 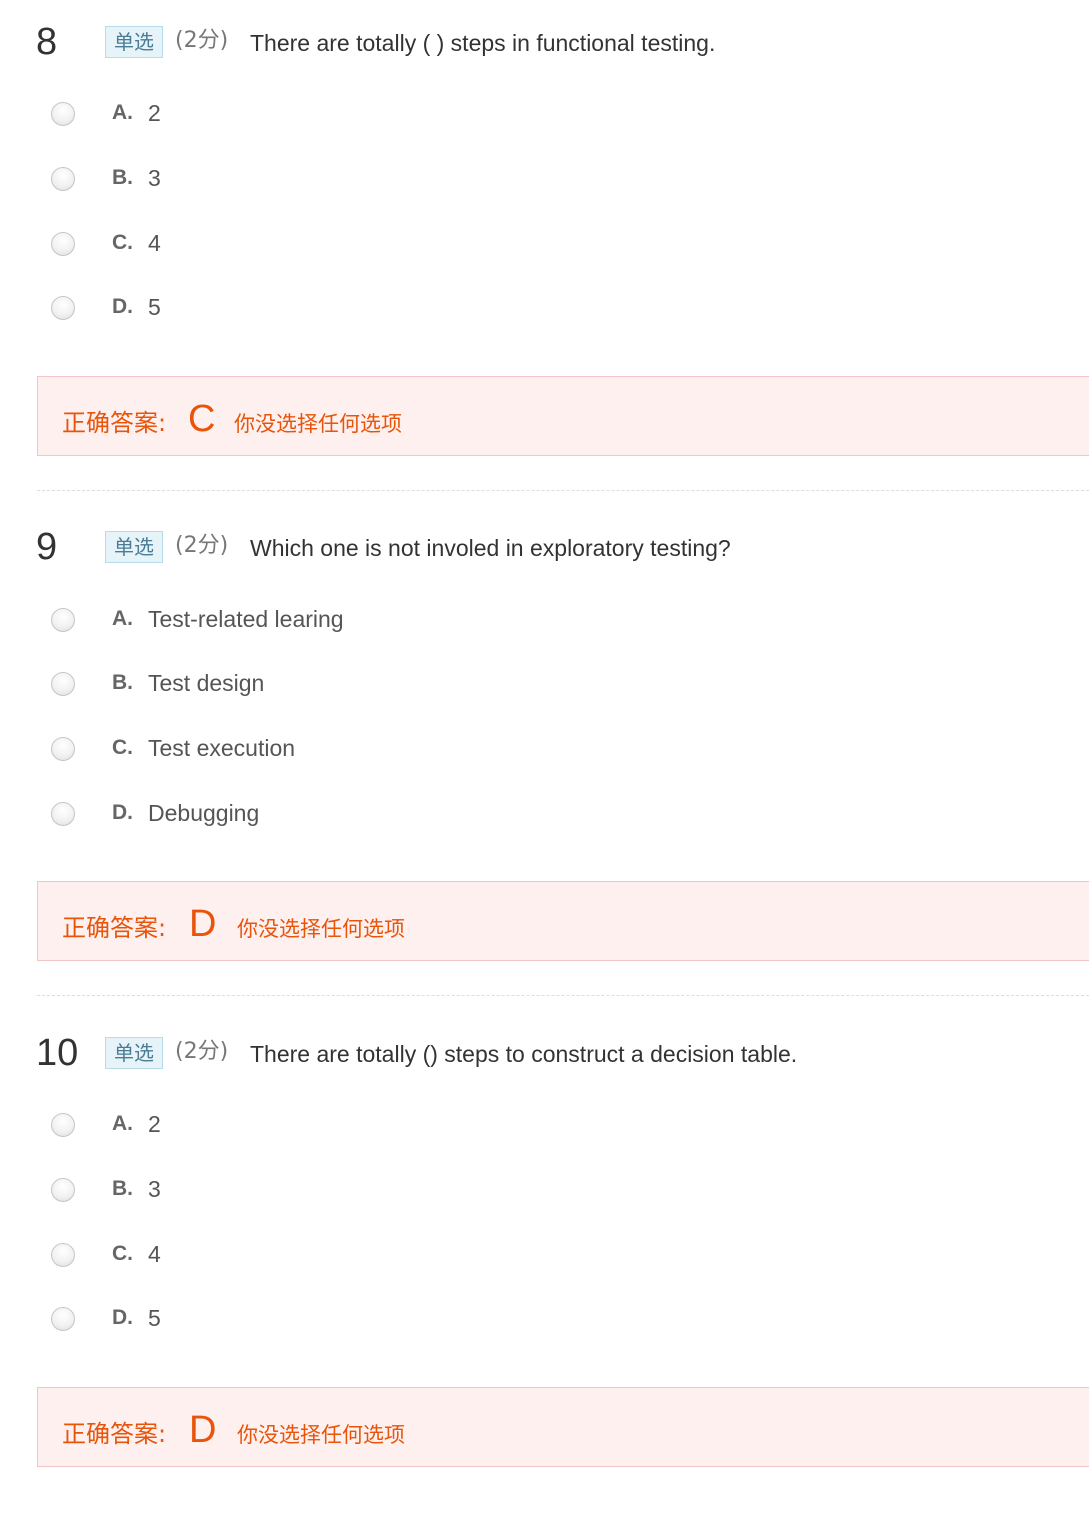 I want to click on question-number: 8, so click(x=47, y=42).